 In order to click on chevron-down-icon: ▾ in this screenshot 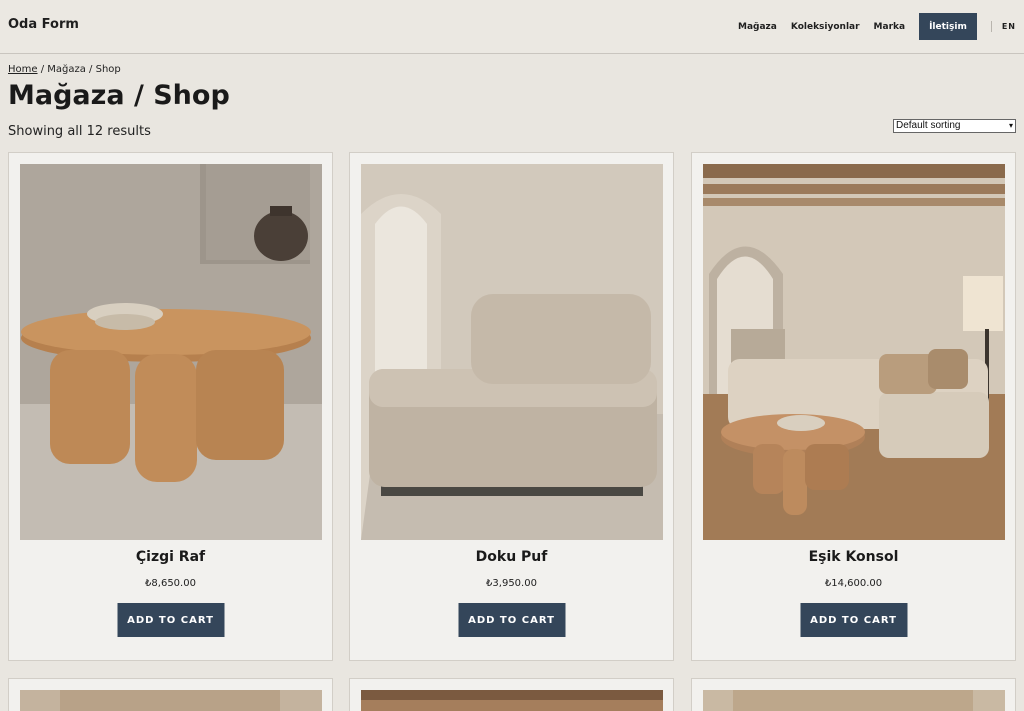, I will do `click(1010, 125)`.